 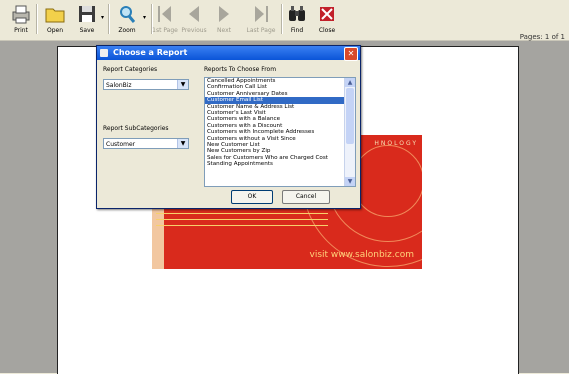 What do you see at coordinates (127, 30) in the screenshot?
I see `zoom-label: Zoom` at bounding box center [127, 30].